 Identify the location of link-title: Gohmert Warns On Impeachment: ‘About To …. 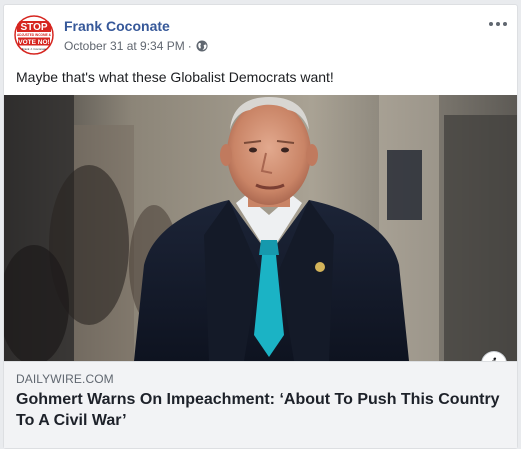
(259, 410).